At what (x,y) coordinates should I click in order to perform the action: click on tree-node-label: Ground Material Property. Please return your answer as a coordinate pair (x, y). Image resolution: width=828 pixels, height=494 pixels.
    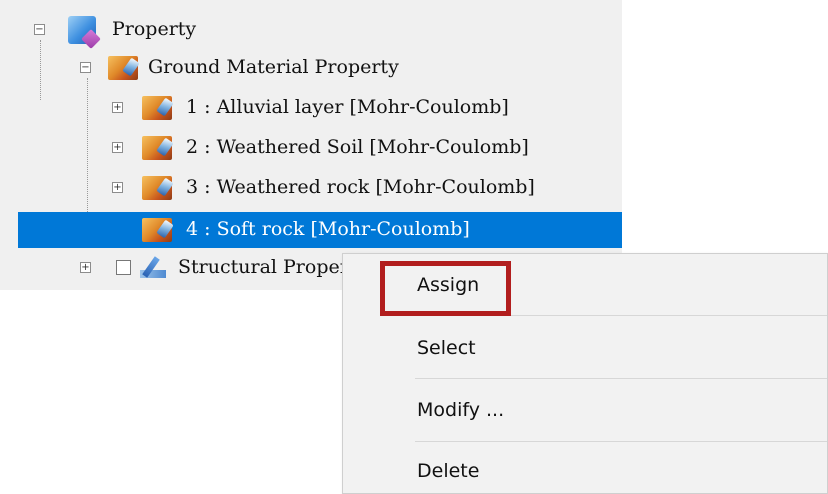
    Looking at the image, I should click on (273, 67).